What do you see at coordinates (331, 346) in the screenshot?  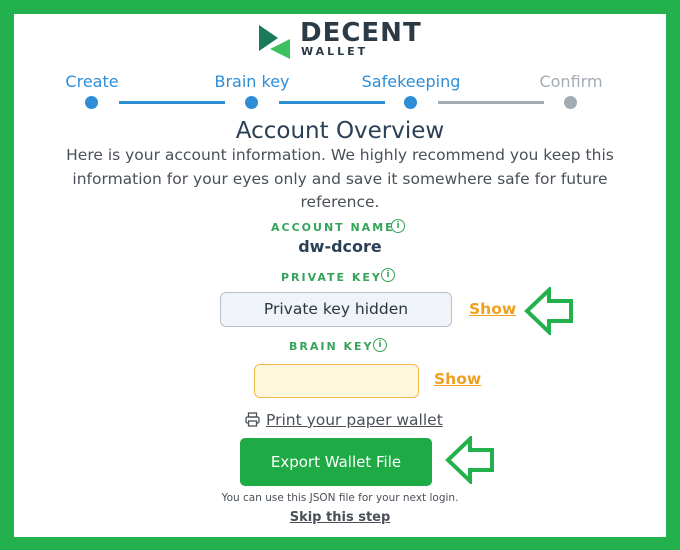 I see `brain-key-label: BRAIN KEY` at bounding box center [331, 346].